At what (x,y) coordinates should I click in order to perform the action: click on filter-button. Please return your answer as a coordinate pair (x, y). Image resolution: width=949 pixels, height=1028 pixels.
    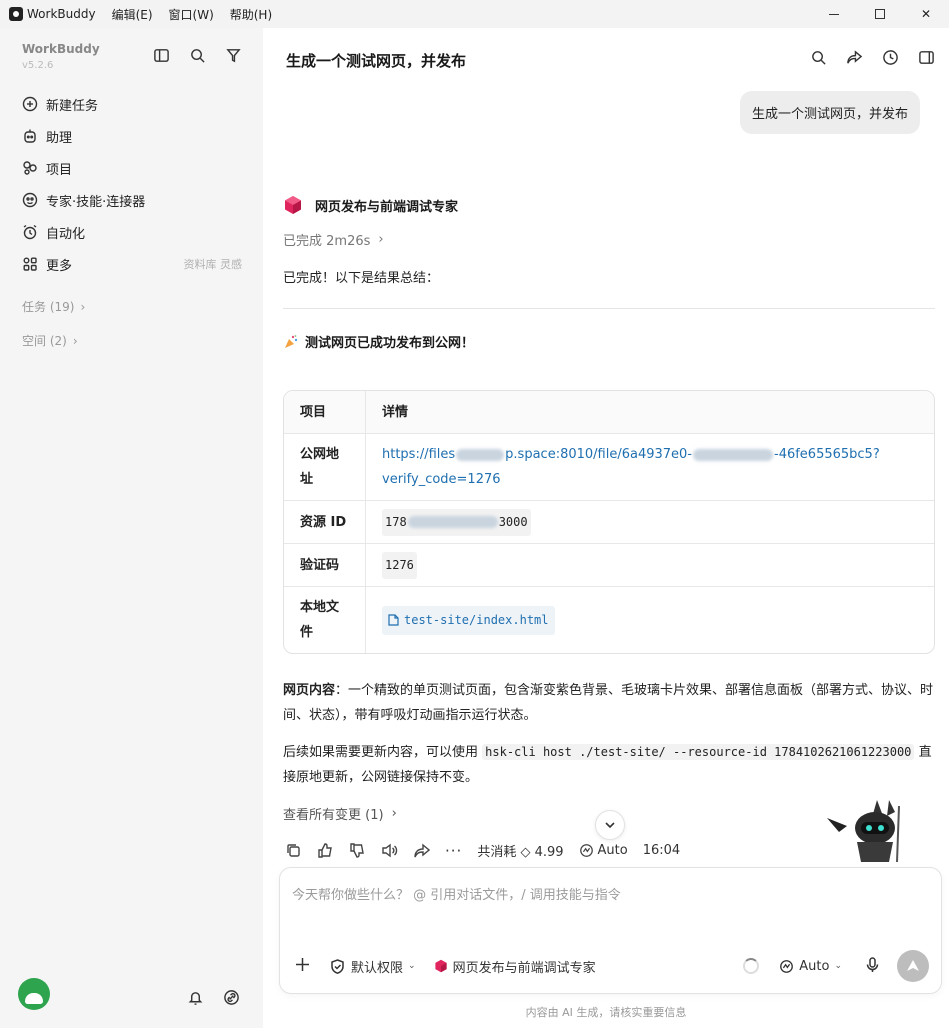
    Looking at the image, I should click on (233, 55).